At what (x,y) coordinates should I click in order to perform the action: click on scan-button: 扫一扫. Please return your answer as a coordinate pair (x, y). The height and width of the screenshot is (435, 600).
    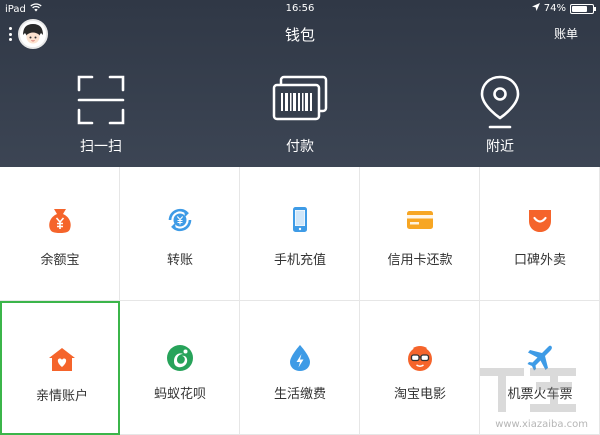
    Looking at the image, I should click on (101, 119).